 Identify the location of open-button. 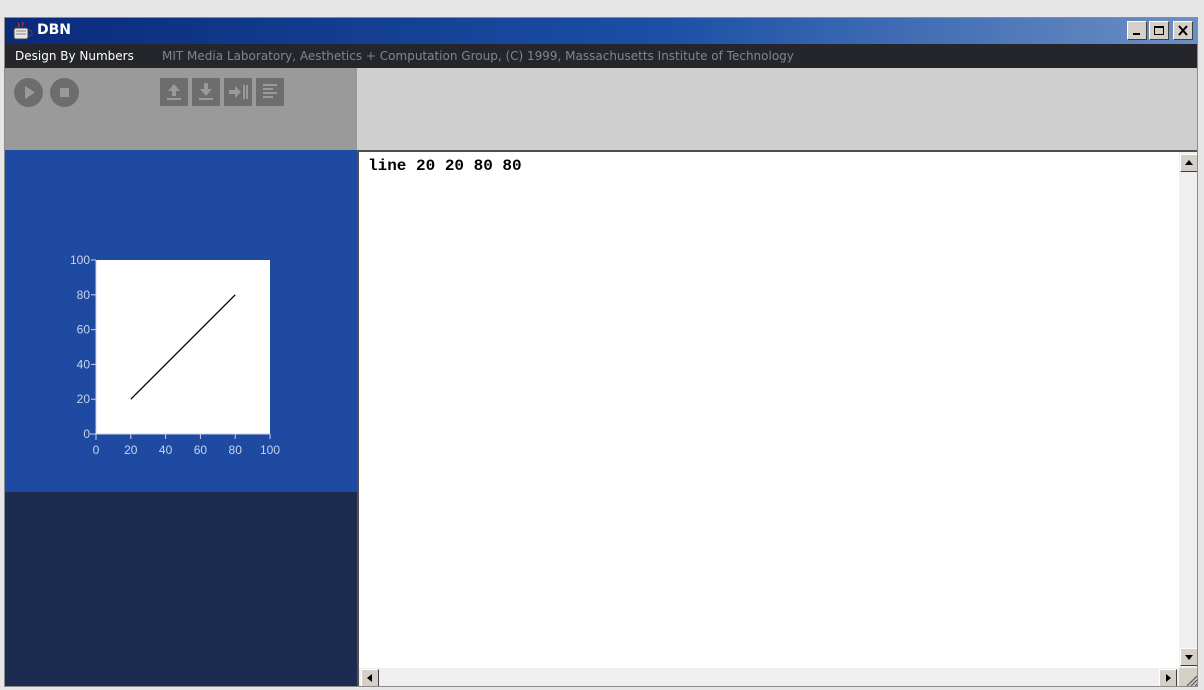
(174, 92).